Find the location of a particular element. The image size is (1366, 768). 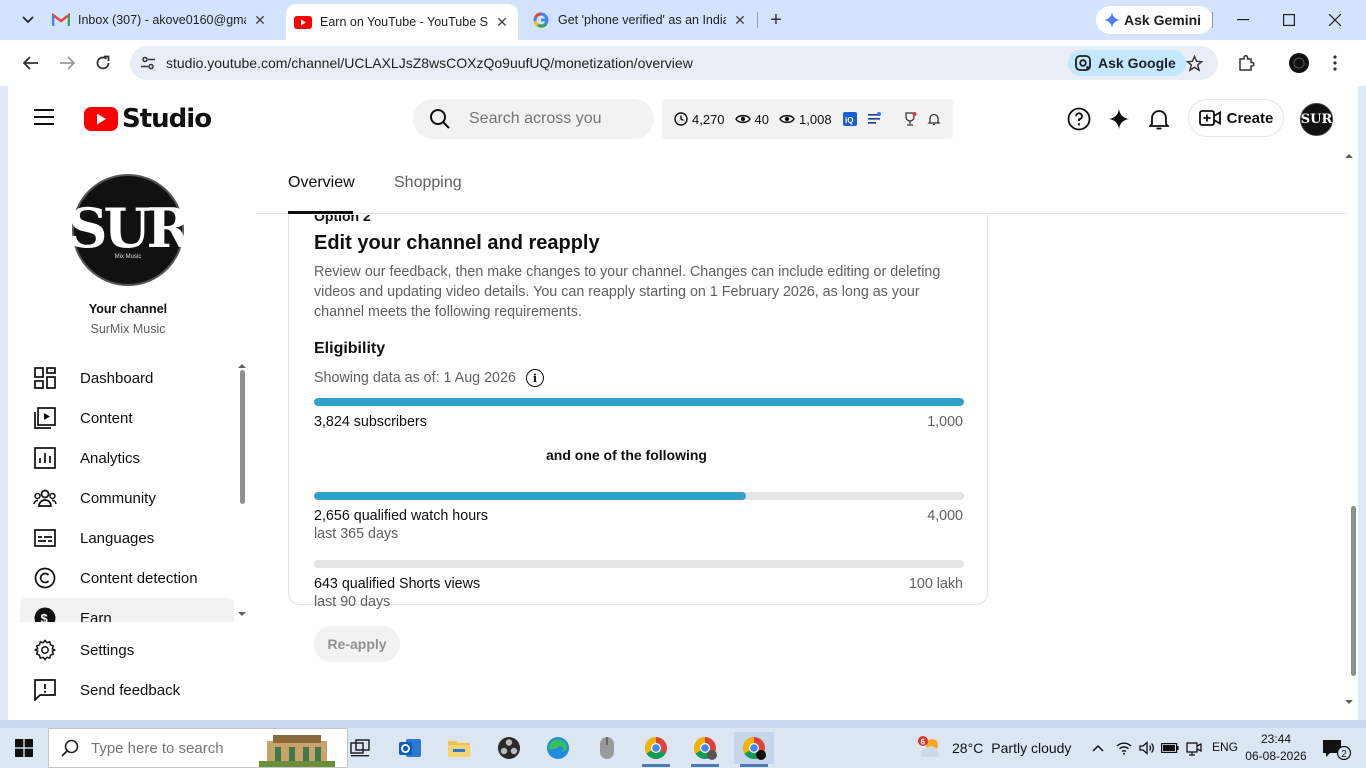

subscribers-count: 3,824 subscribers is located at coordinates (370, 422).